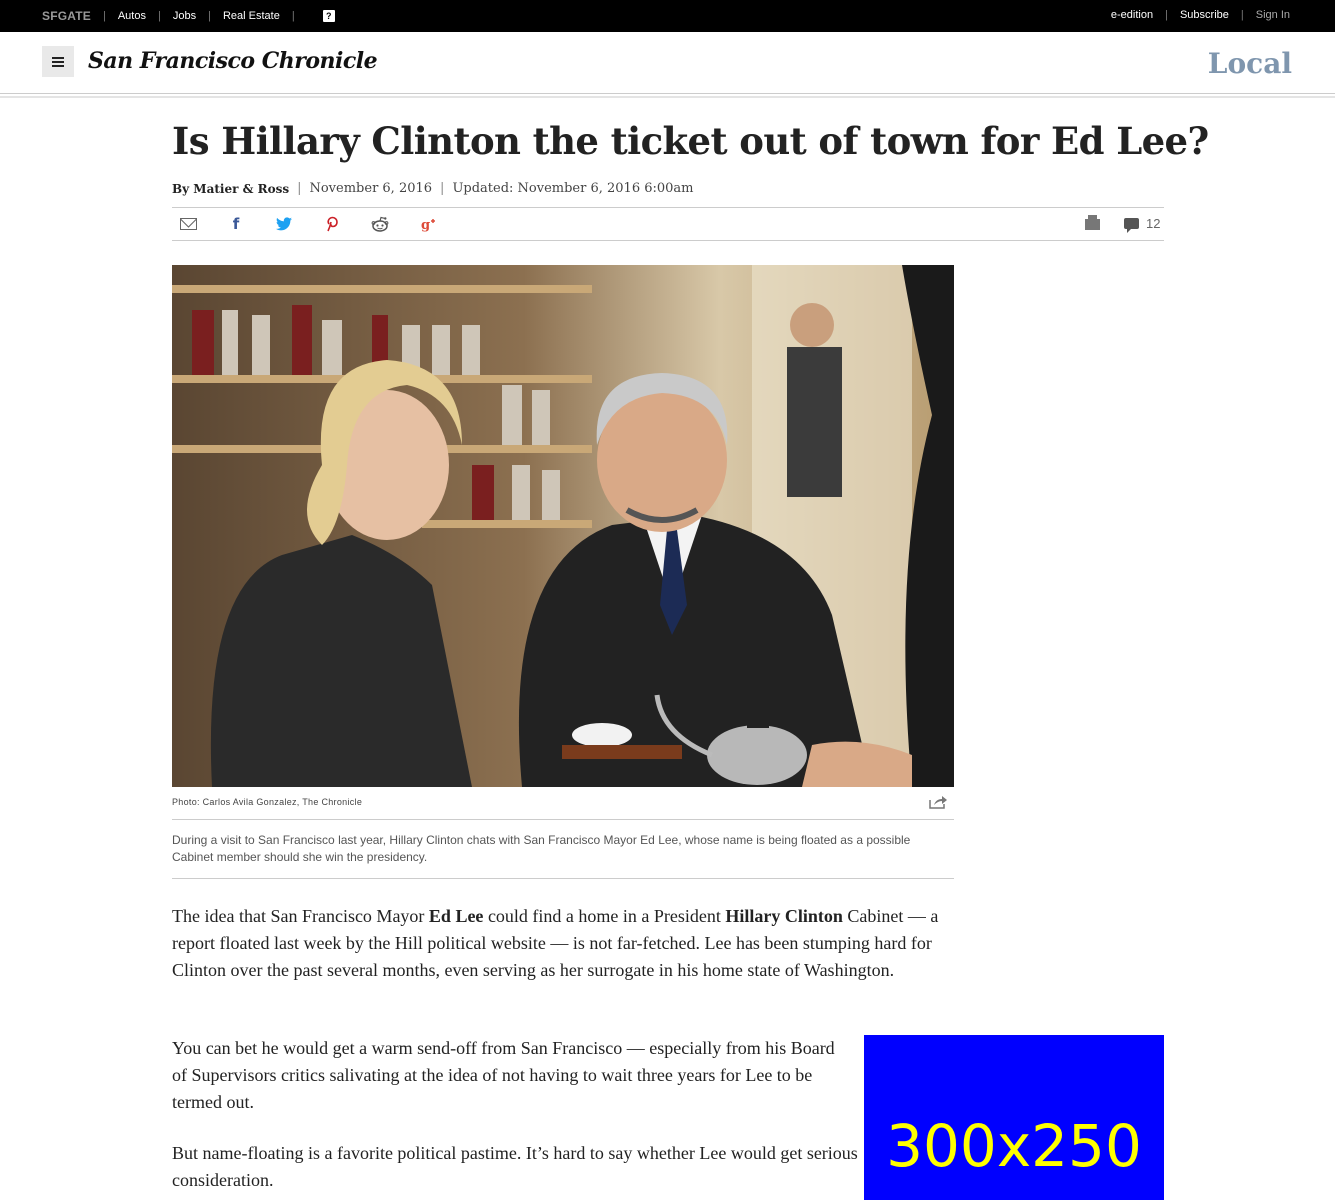 Image resolution: width=1335 pixels, height=1200 pixels. What do you see at coordinates (188, 224) in the screenshot?
I see `mail-icon` at bounding box center [188, 224].